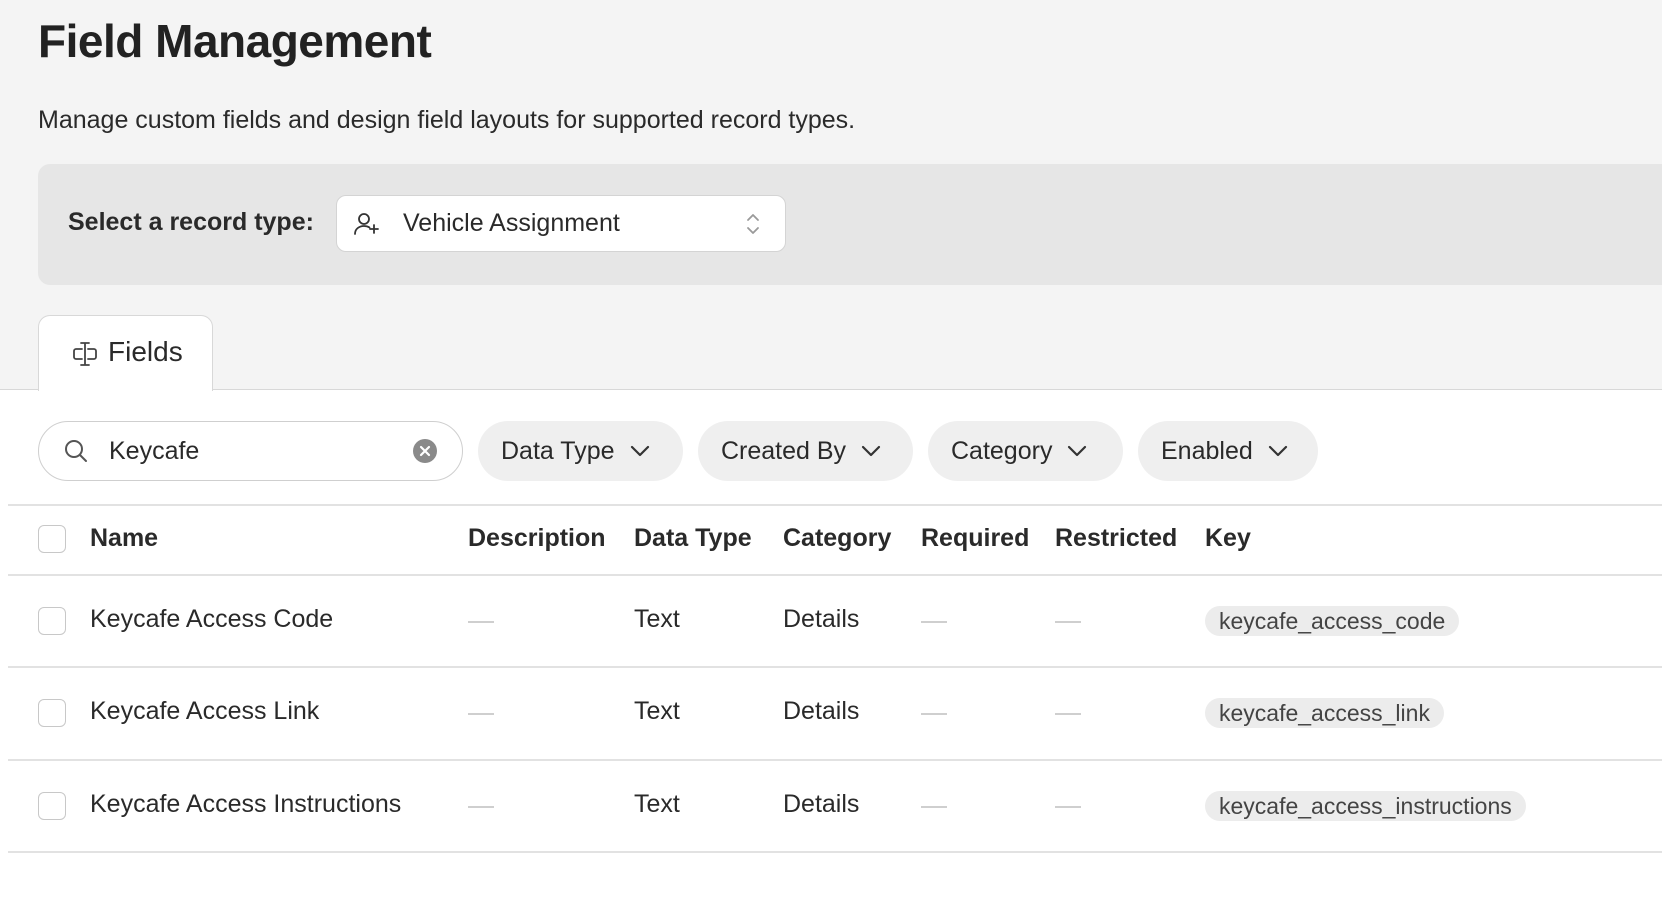 This screenshot has width=1662, height=919. Describe the element at coordinates (511, 223) in the screenshot. I see `record-type-selected: Vehicle Assignment` at that location.